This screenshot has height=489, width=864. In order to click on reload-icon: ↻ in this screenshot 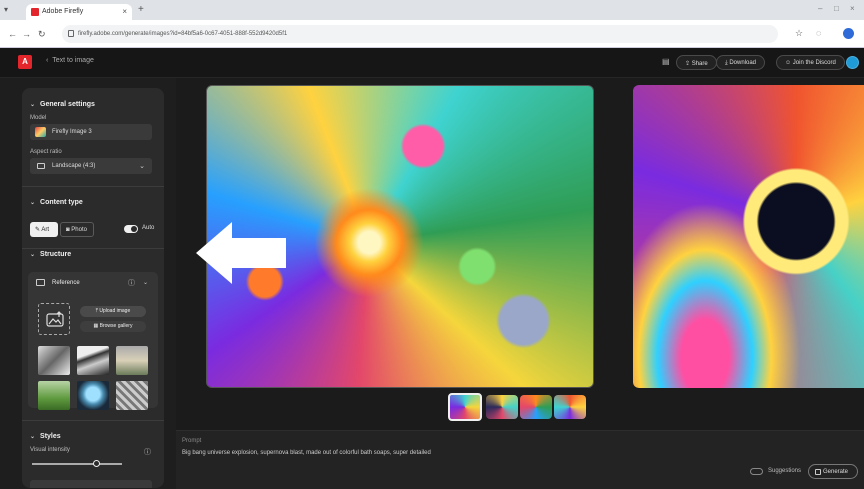, I will do `click(42, 34)`.